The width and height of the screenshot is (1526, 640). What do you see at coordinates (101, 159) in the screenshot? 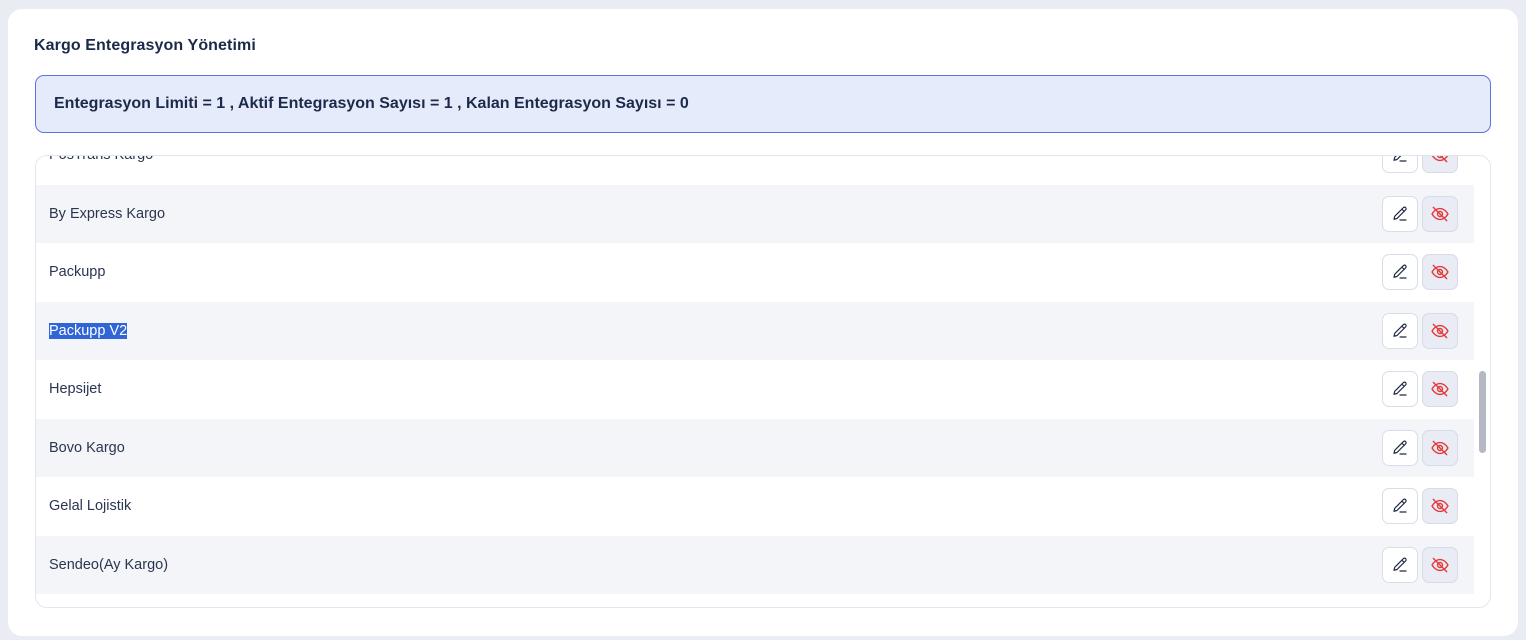
I see `integration-name: PosTrans Kargo` at bounding box center [101, 159].